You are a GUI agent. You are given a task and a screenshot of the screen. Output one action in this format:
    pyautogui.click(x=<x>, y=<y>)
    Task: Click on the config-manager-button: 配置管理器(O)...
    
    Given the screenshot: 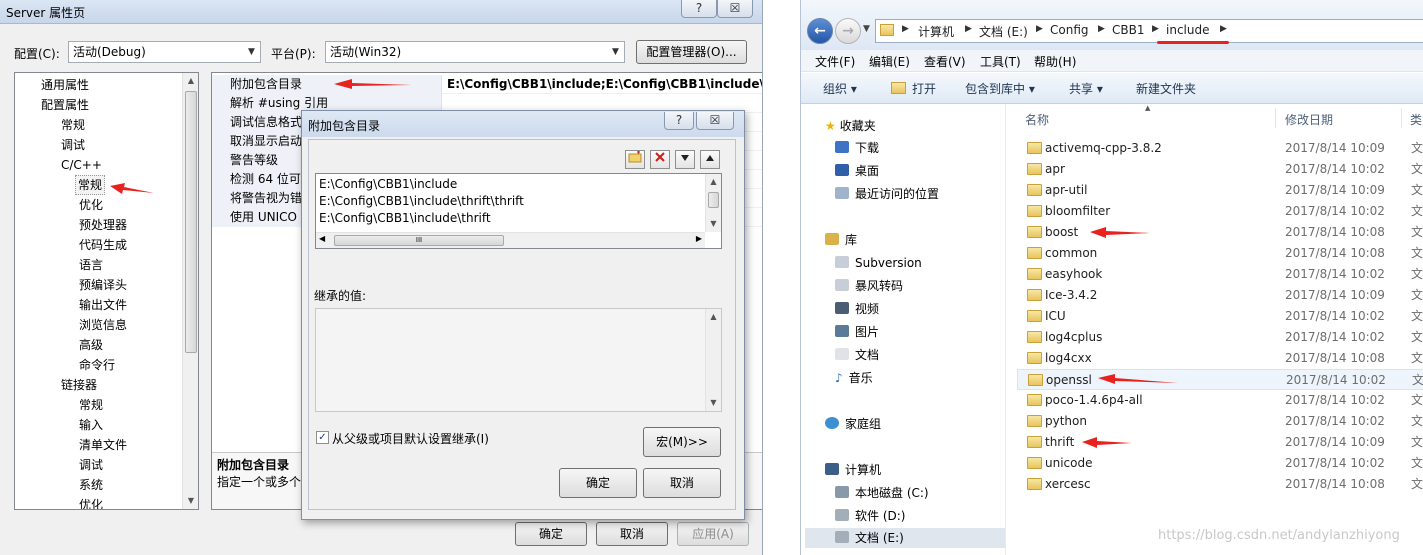 What is the action you would take?
    pyautogui.click(x=691, y=52)
    